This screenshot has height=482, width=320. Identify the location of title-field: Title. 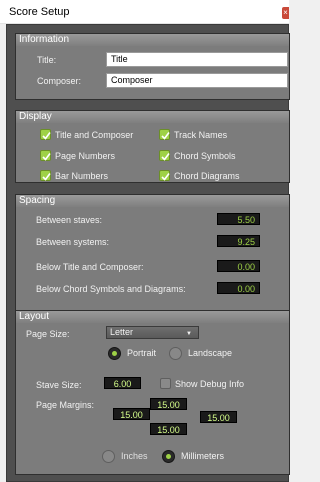
(197, 59).